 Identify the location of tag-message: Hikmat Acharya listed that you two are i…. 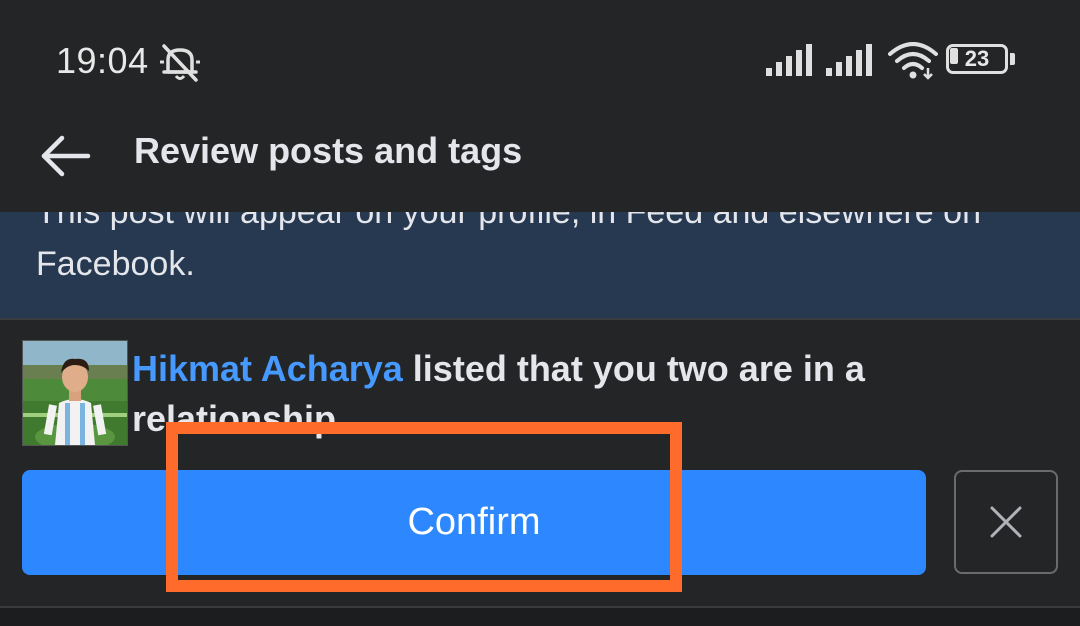
(582, 394).